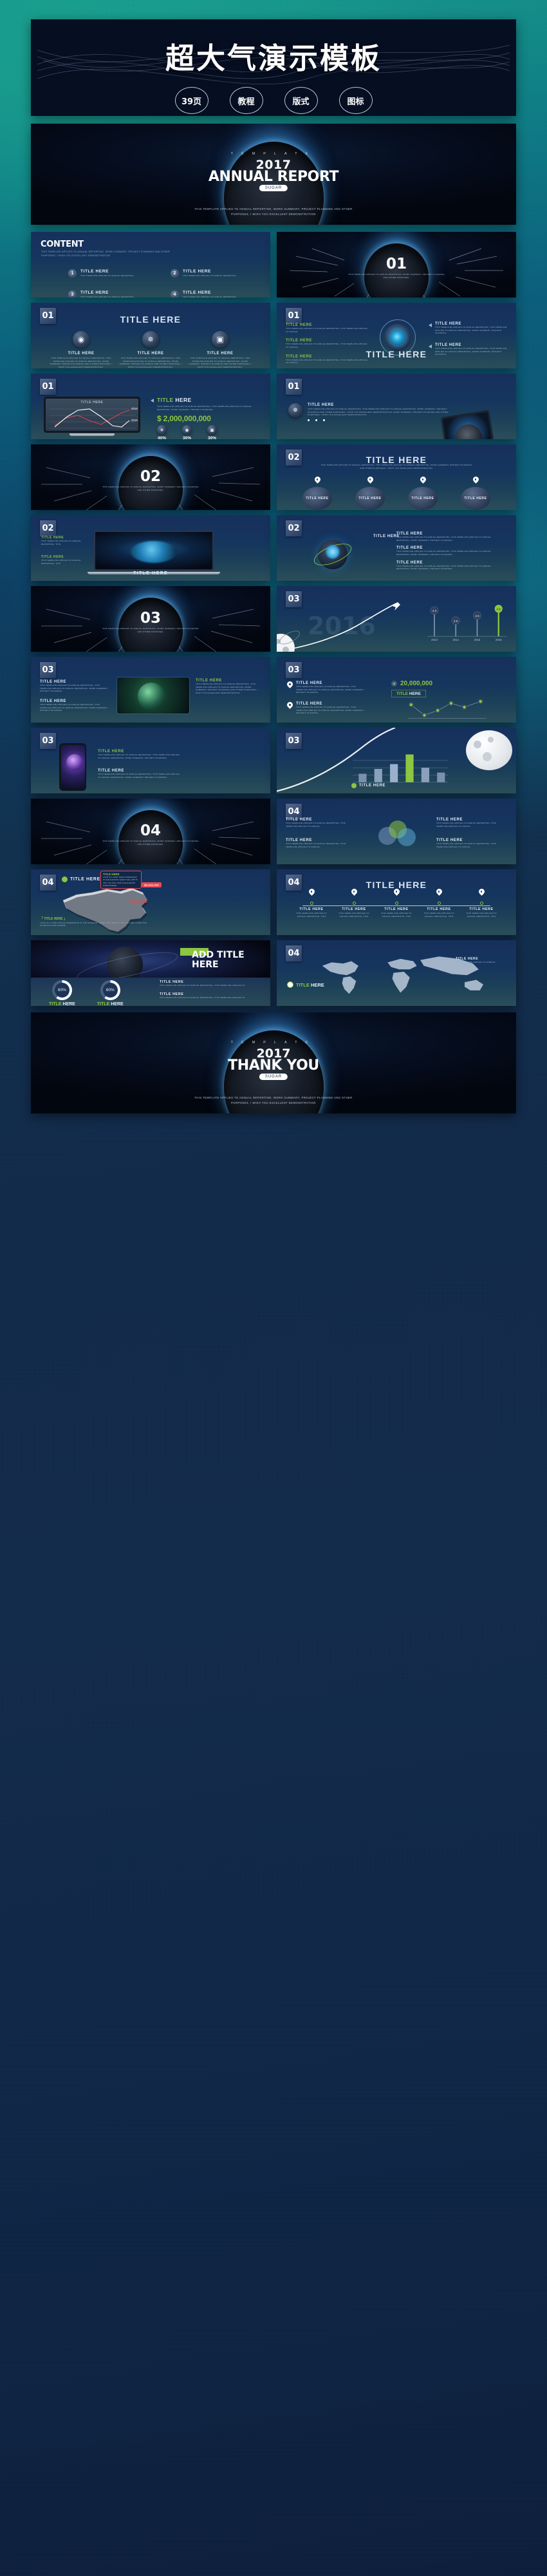 The height and width of the screenshot is (2576, 547). Describe the element at coordinates (382, 420) in the screenshot. I see `laptop-dots` at that location.